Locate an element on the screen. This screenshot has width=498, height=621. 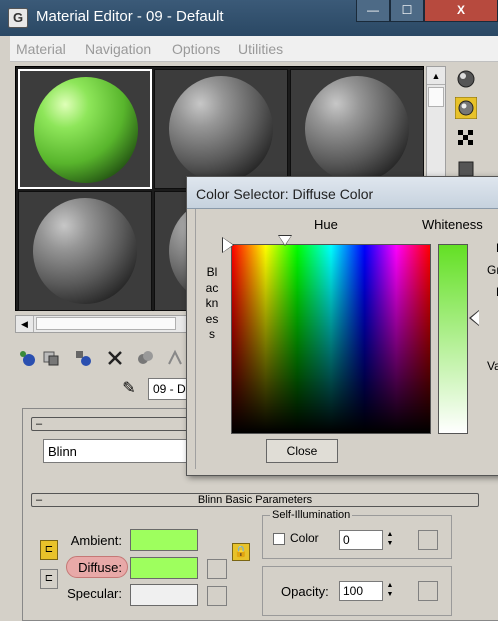
backlight-icon is located at coordinates (466, 108).